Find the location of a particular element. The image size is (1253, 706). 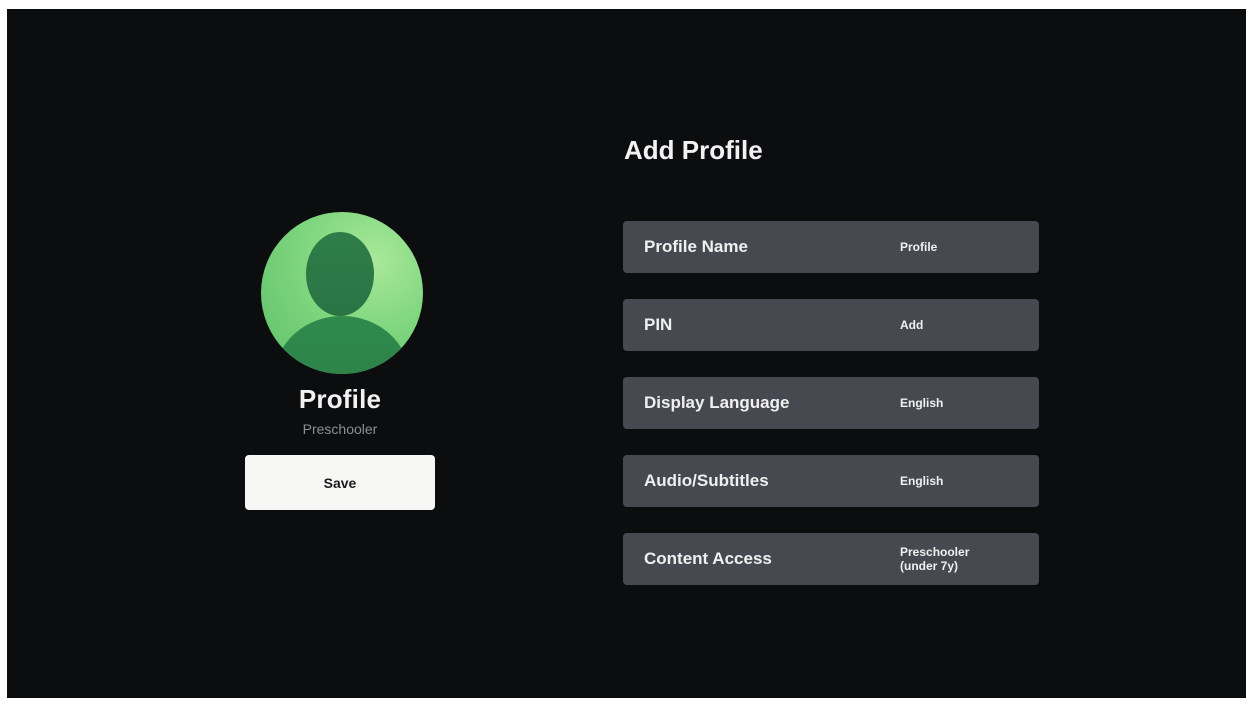

setting-value: Profile is located at coordinates (919, 247).